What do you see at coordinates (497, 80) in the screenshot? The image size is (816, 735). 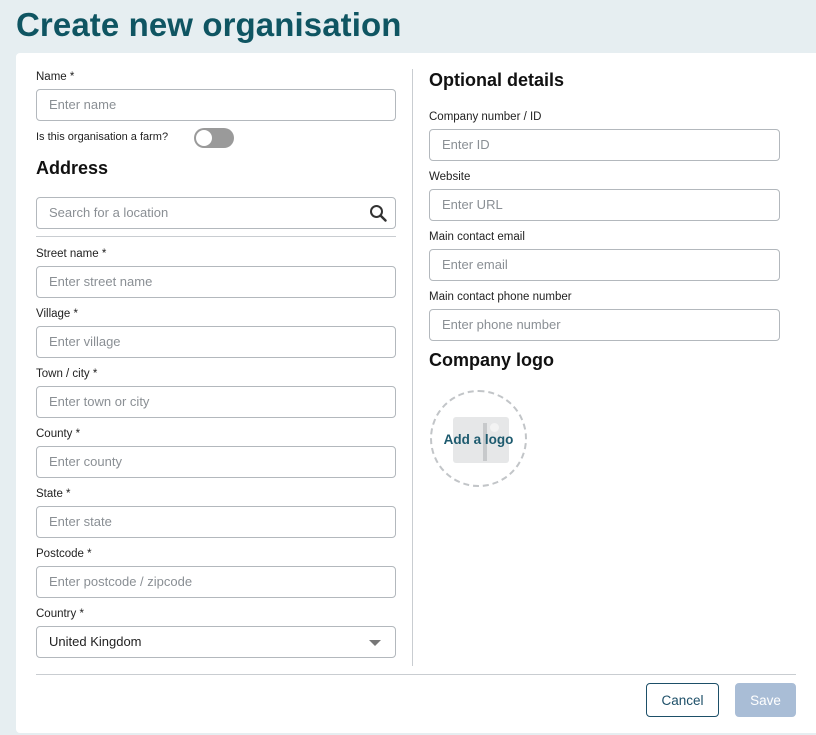 I see `optional-details-heading: Optional details` at bounding box center [497, 80].